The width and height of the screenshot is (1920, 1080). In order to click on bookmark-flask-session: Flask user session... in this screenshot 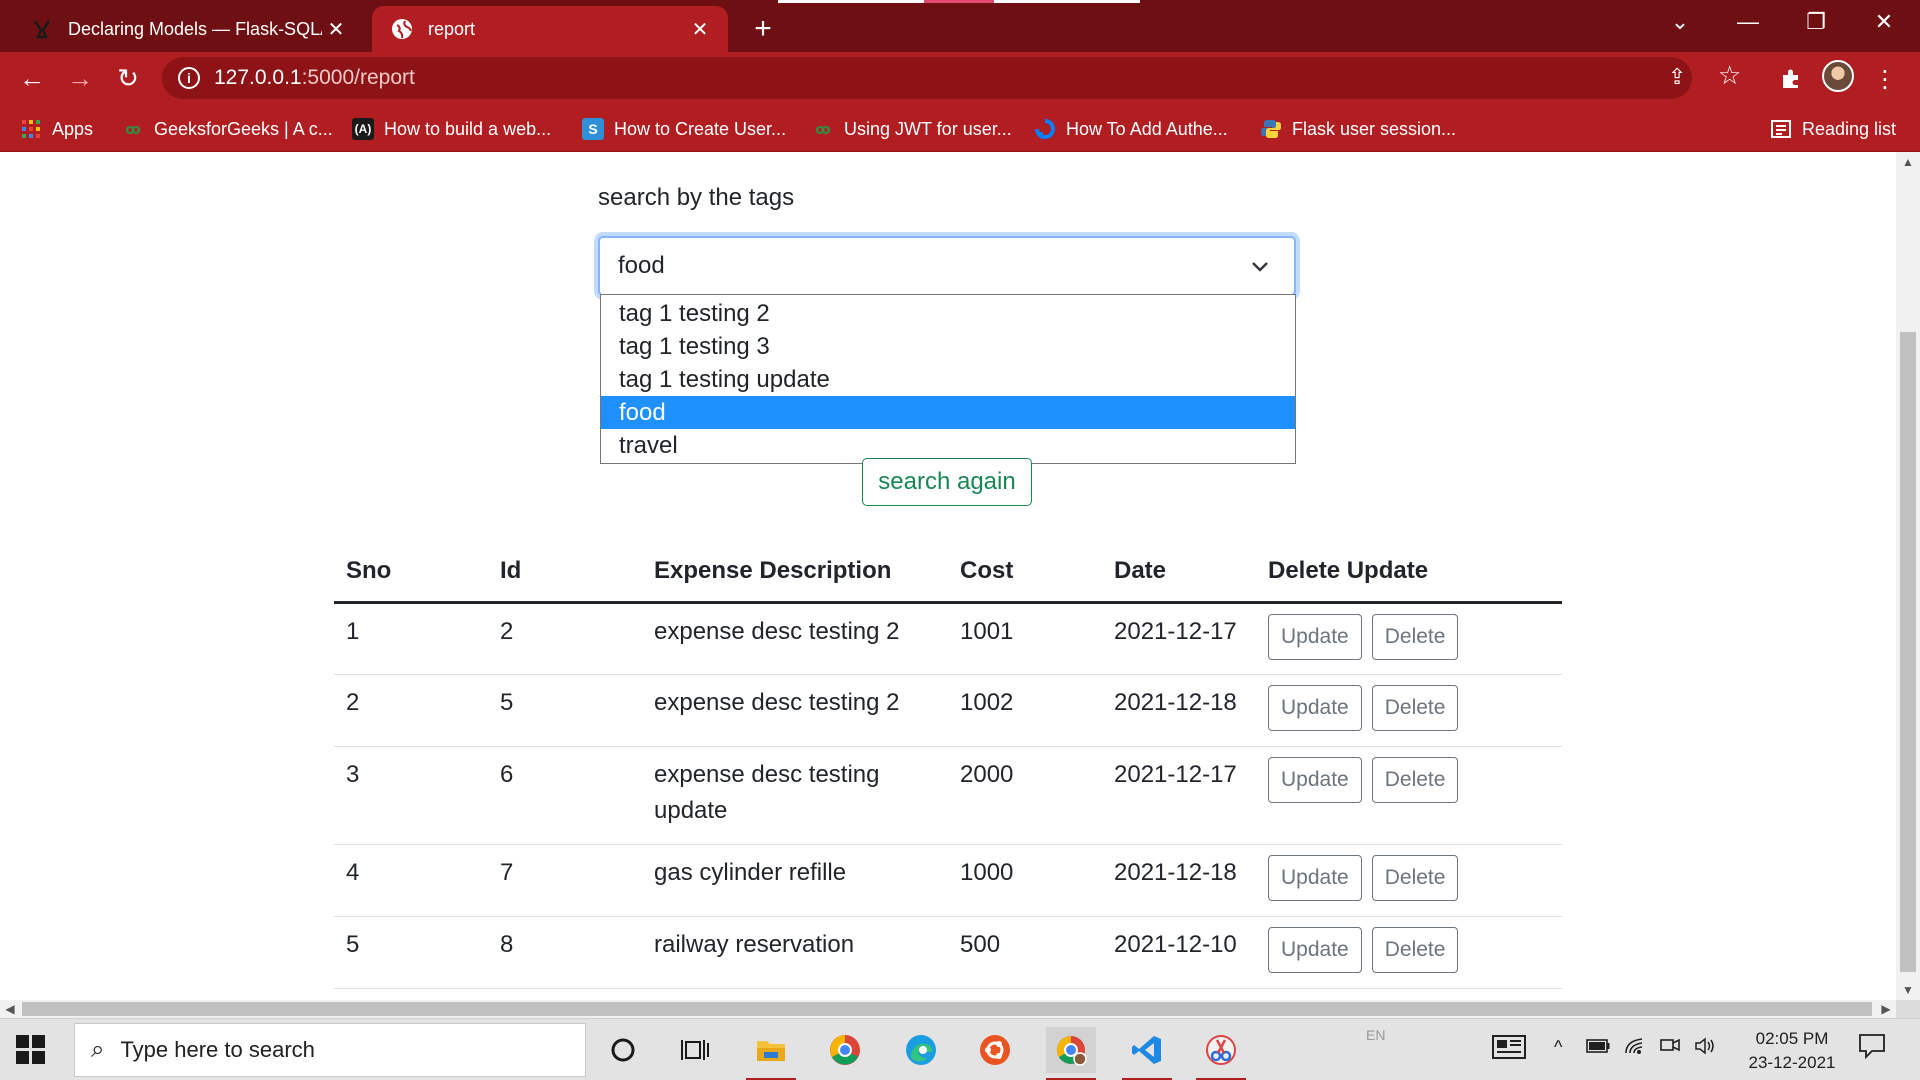, I will do `click(1358, 129)`.